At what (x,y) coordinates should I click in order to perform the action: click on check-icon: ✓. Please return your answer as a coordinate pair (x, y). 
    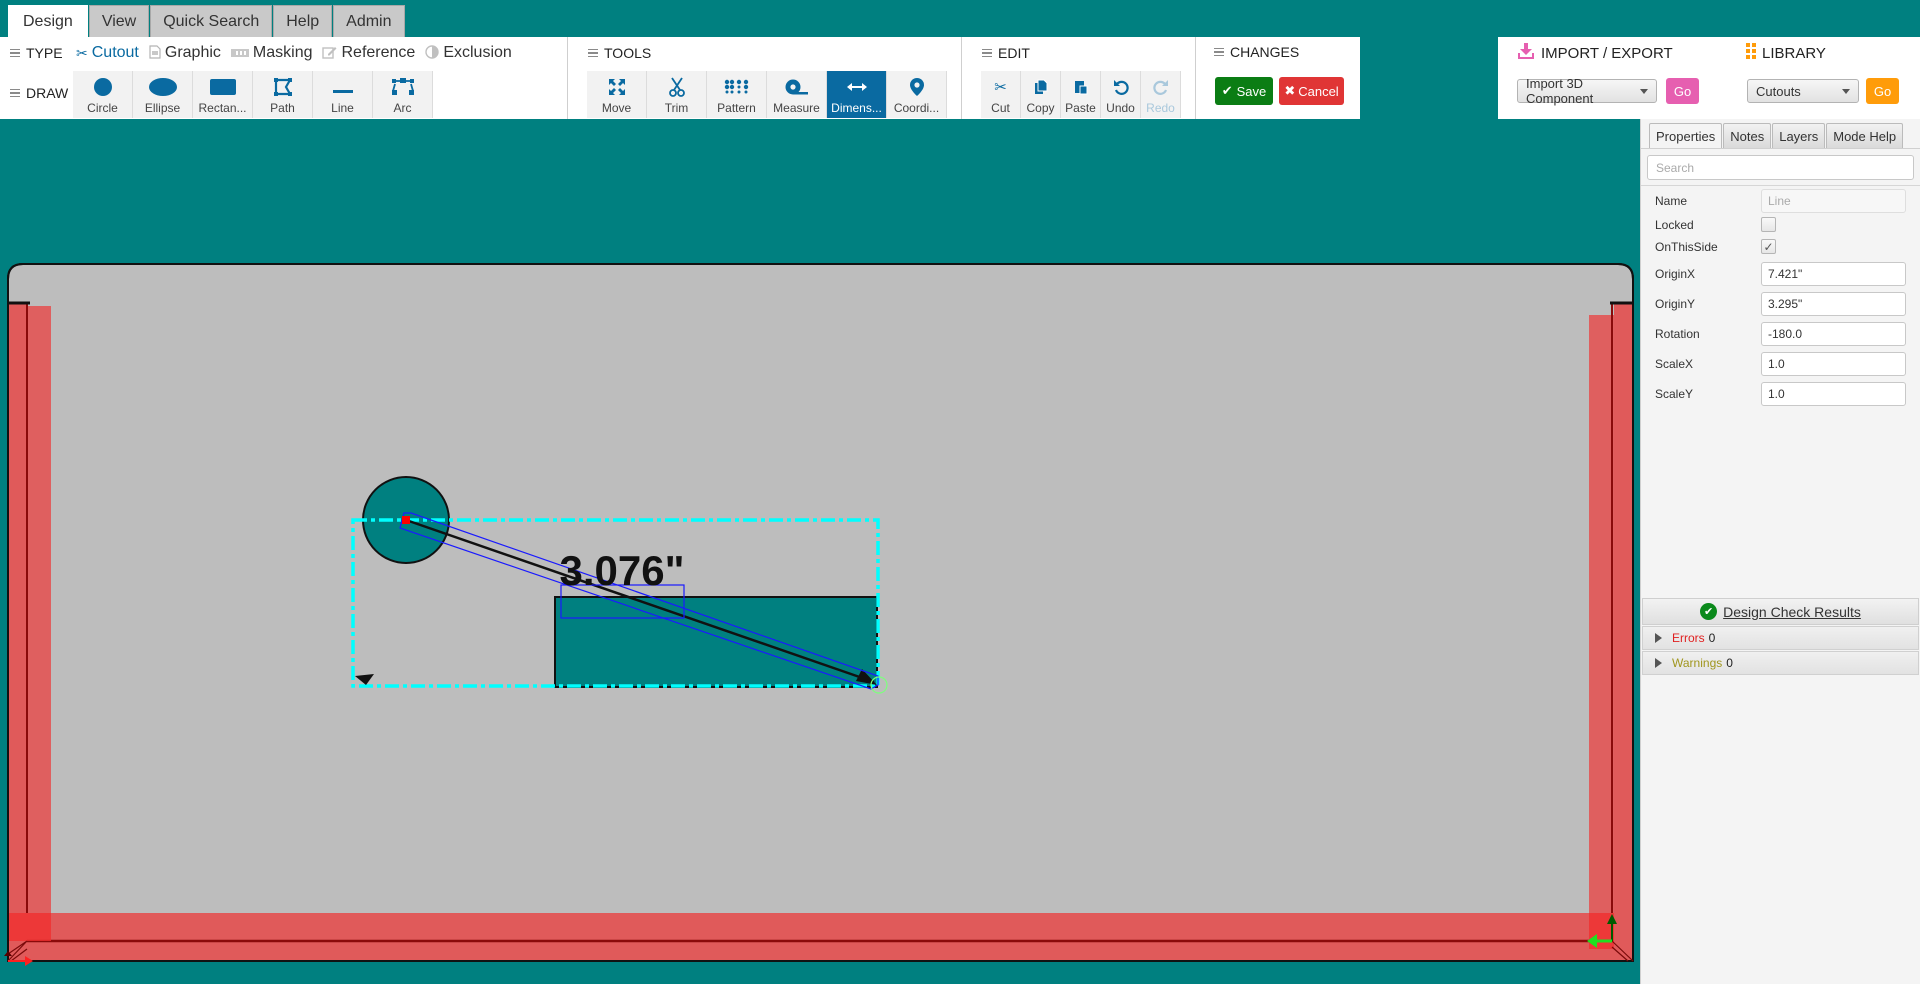
    Looking at the image, I should click on (1768, 246).